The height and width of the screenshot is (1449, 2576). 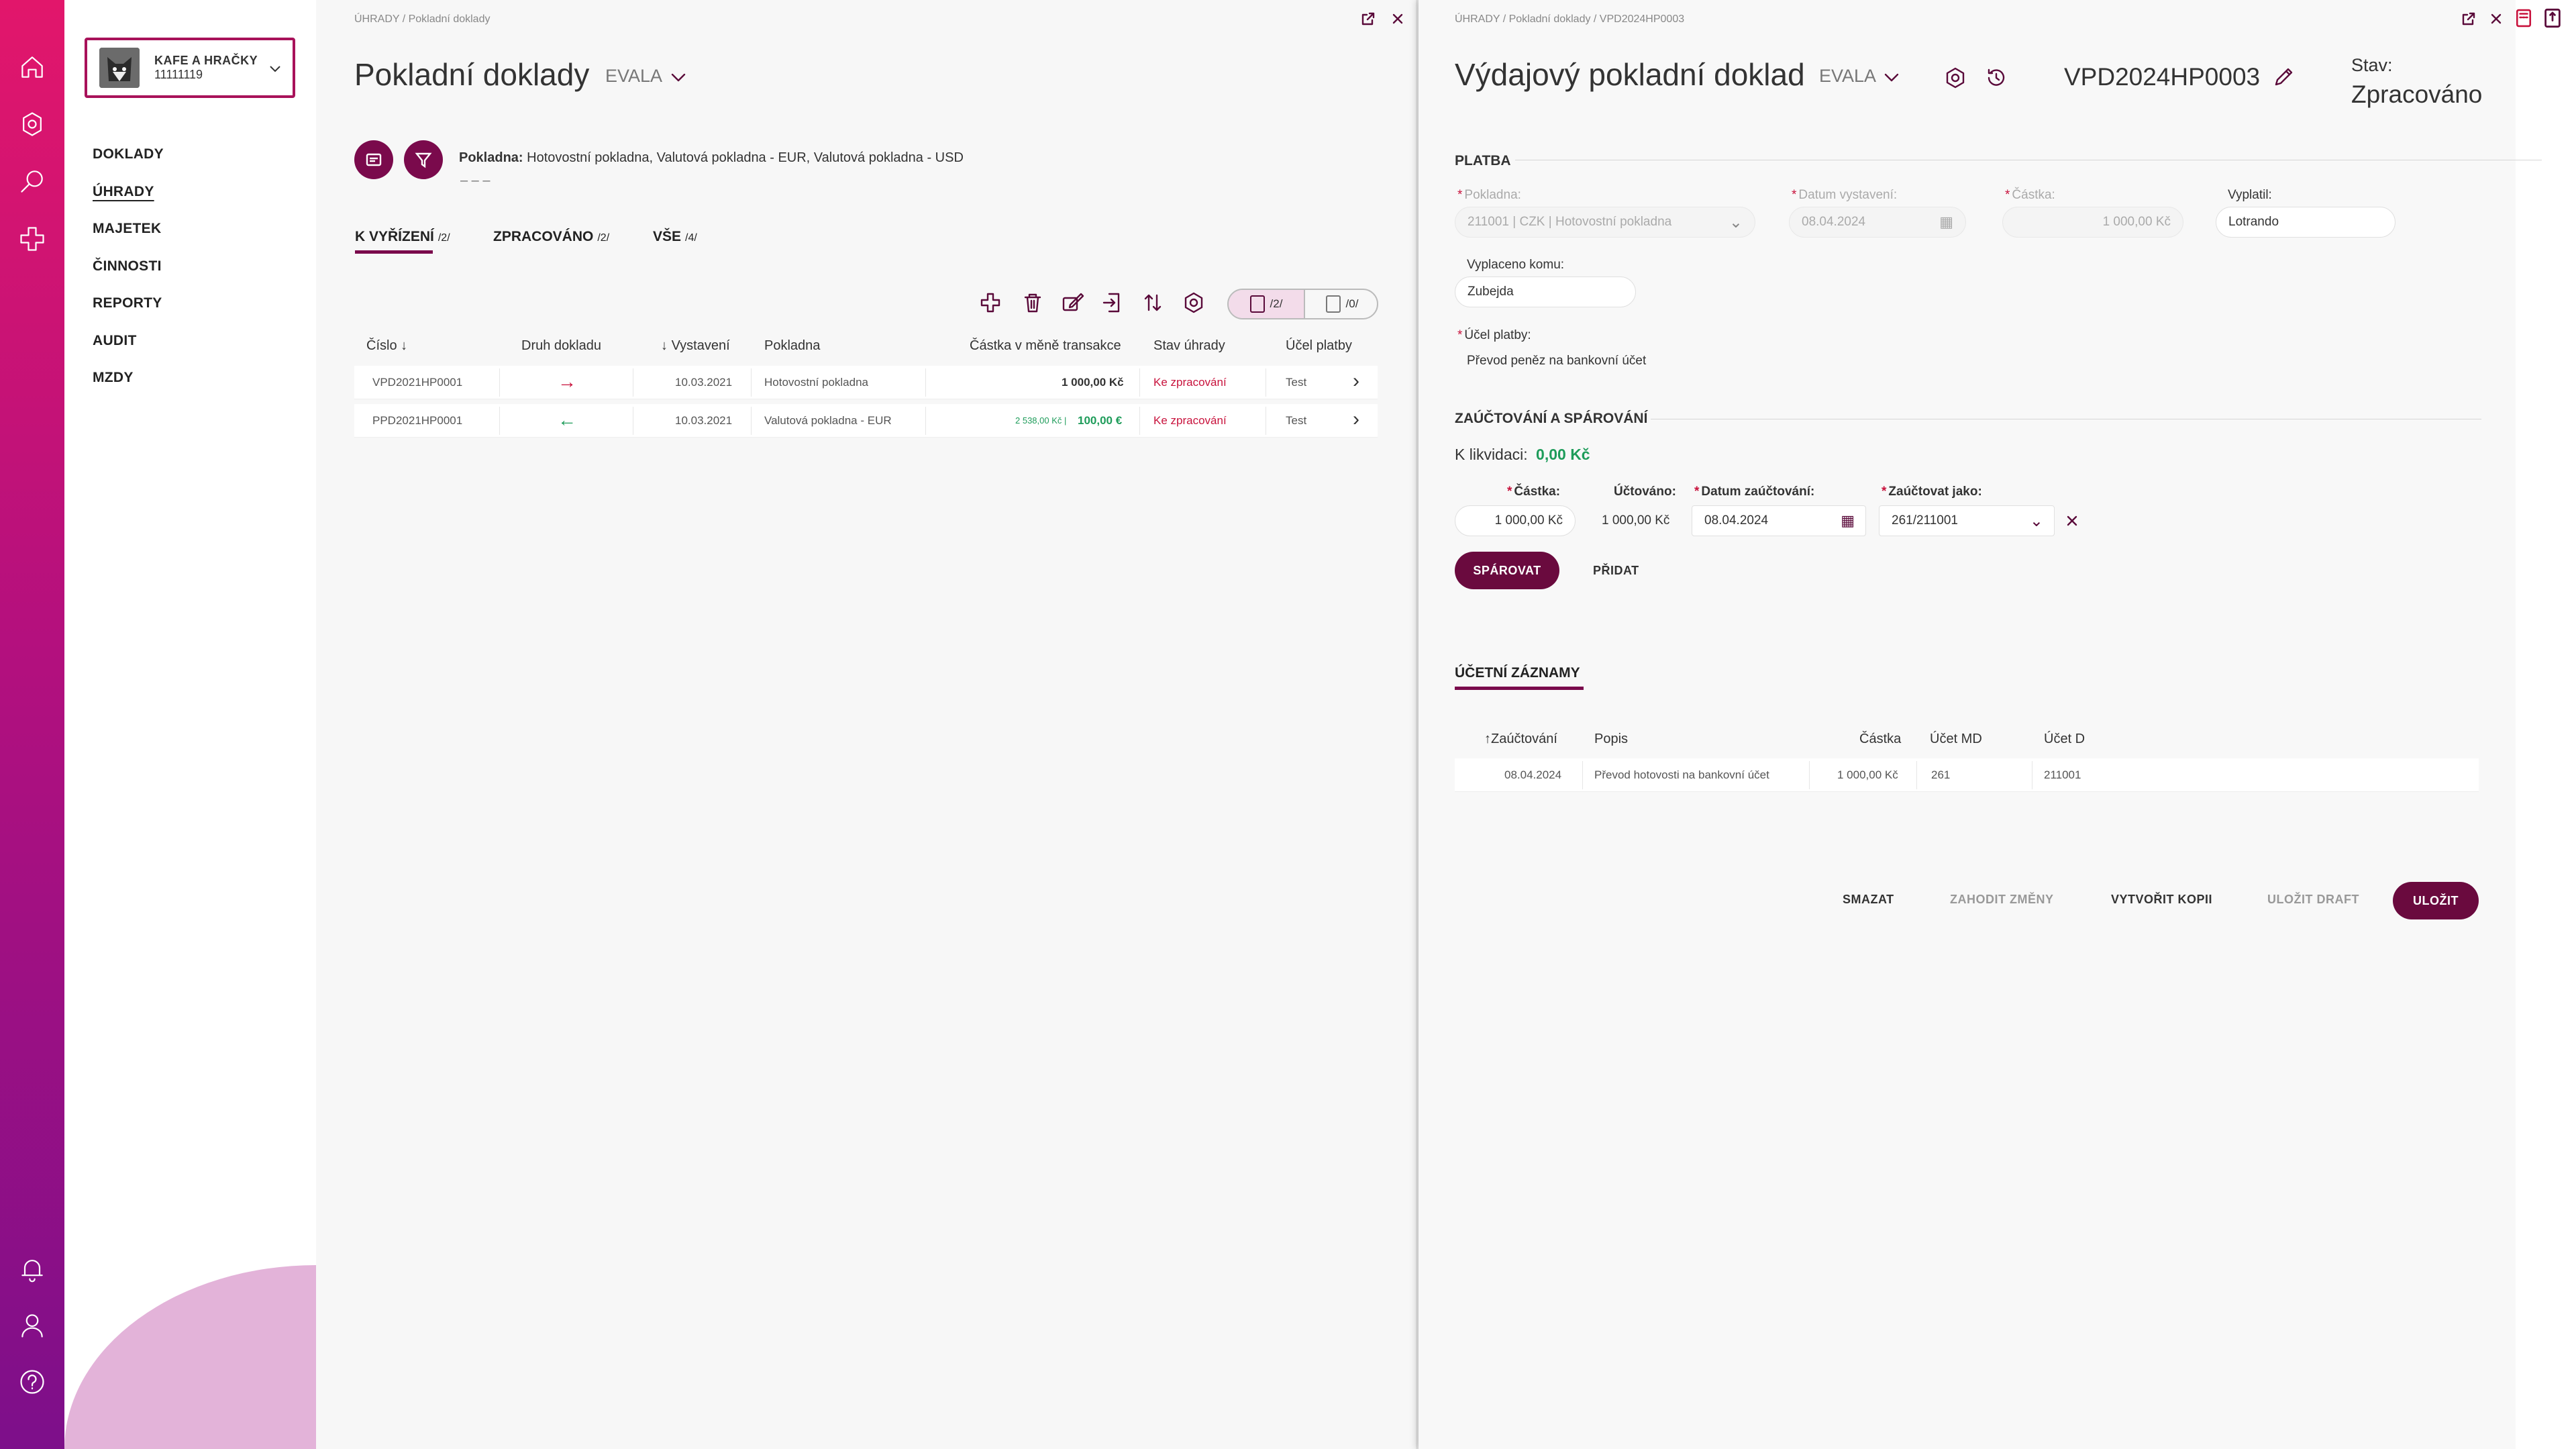 I want to click on status-value: Zpracováno, so click(x=2417, y=94).